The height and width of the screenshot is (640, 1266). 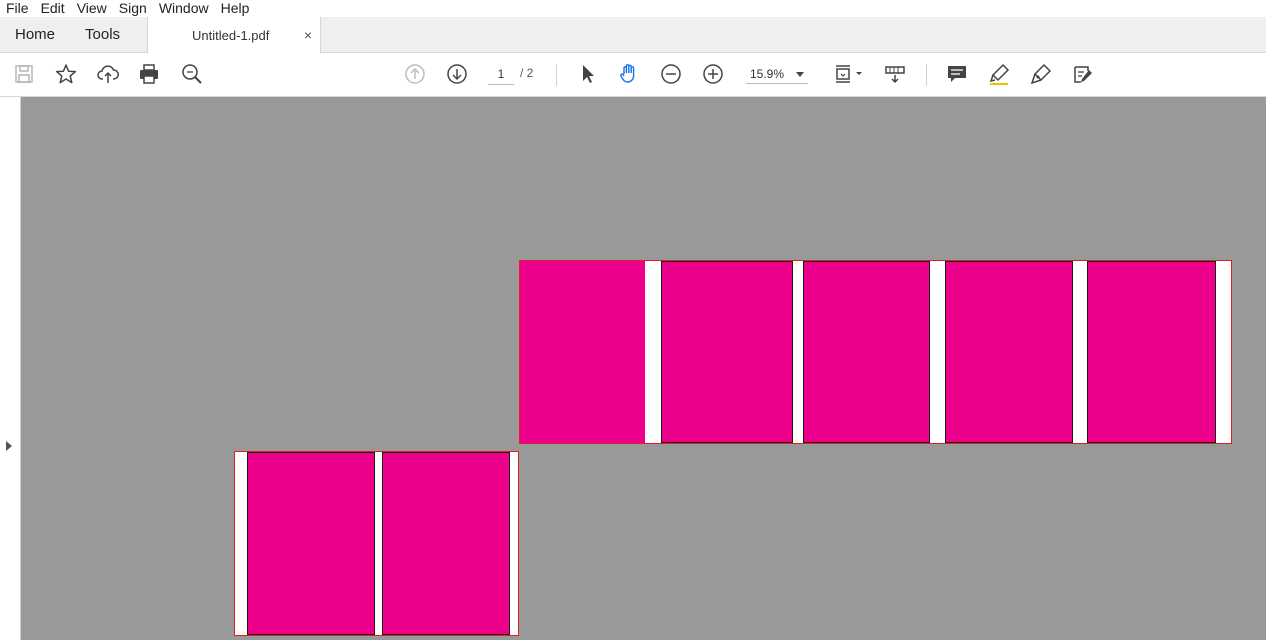 I want to click on chevron-down-icon, so click(x=800, y=74).